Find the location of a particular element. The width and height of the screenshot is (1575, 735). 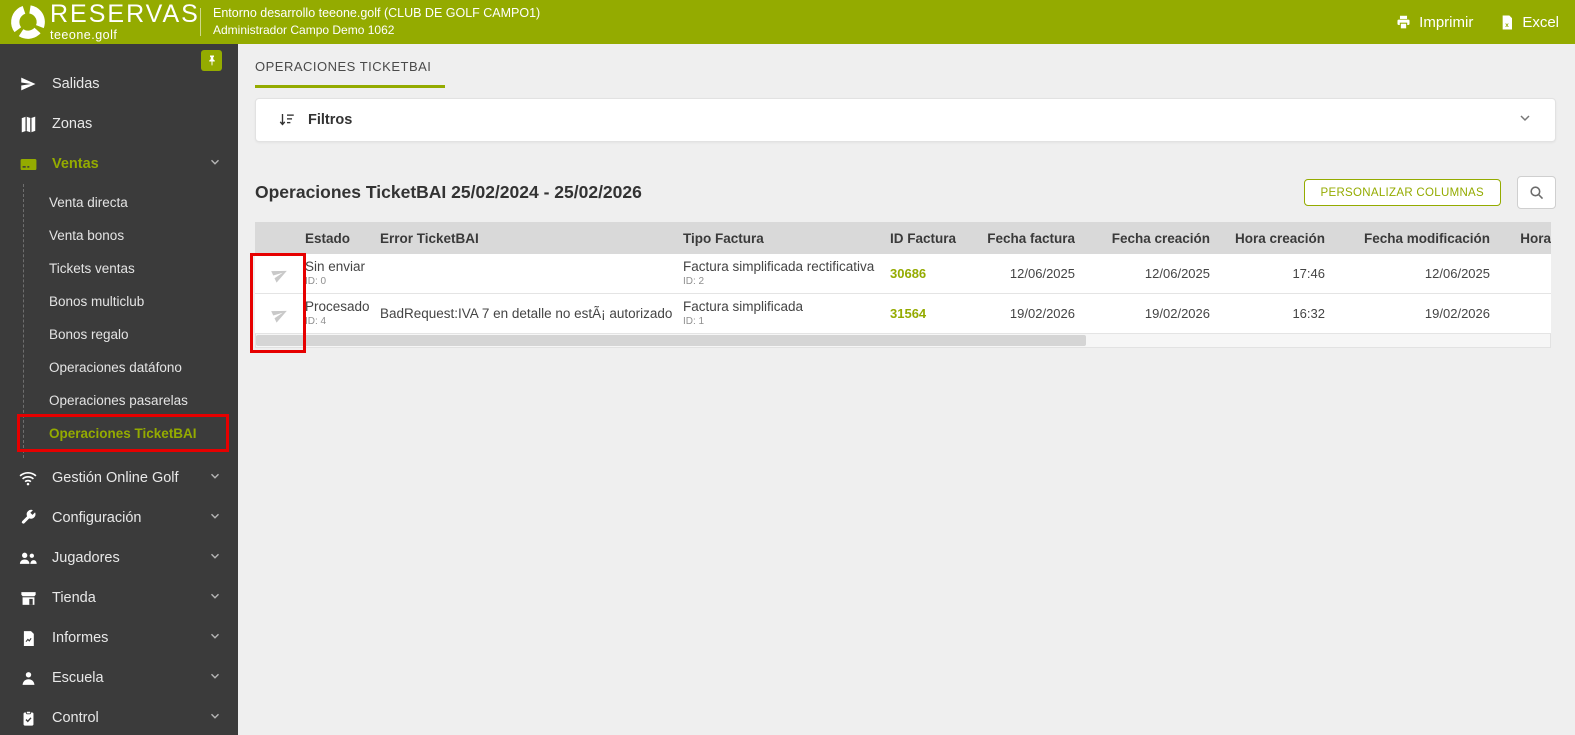

sidebar-item-configuracion: Configuración is located at coordinates (119, 518).